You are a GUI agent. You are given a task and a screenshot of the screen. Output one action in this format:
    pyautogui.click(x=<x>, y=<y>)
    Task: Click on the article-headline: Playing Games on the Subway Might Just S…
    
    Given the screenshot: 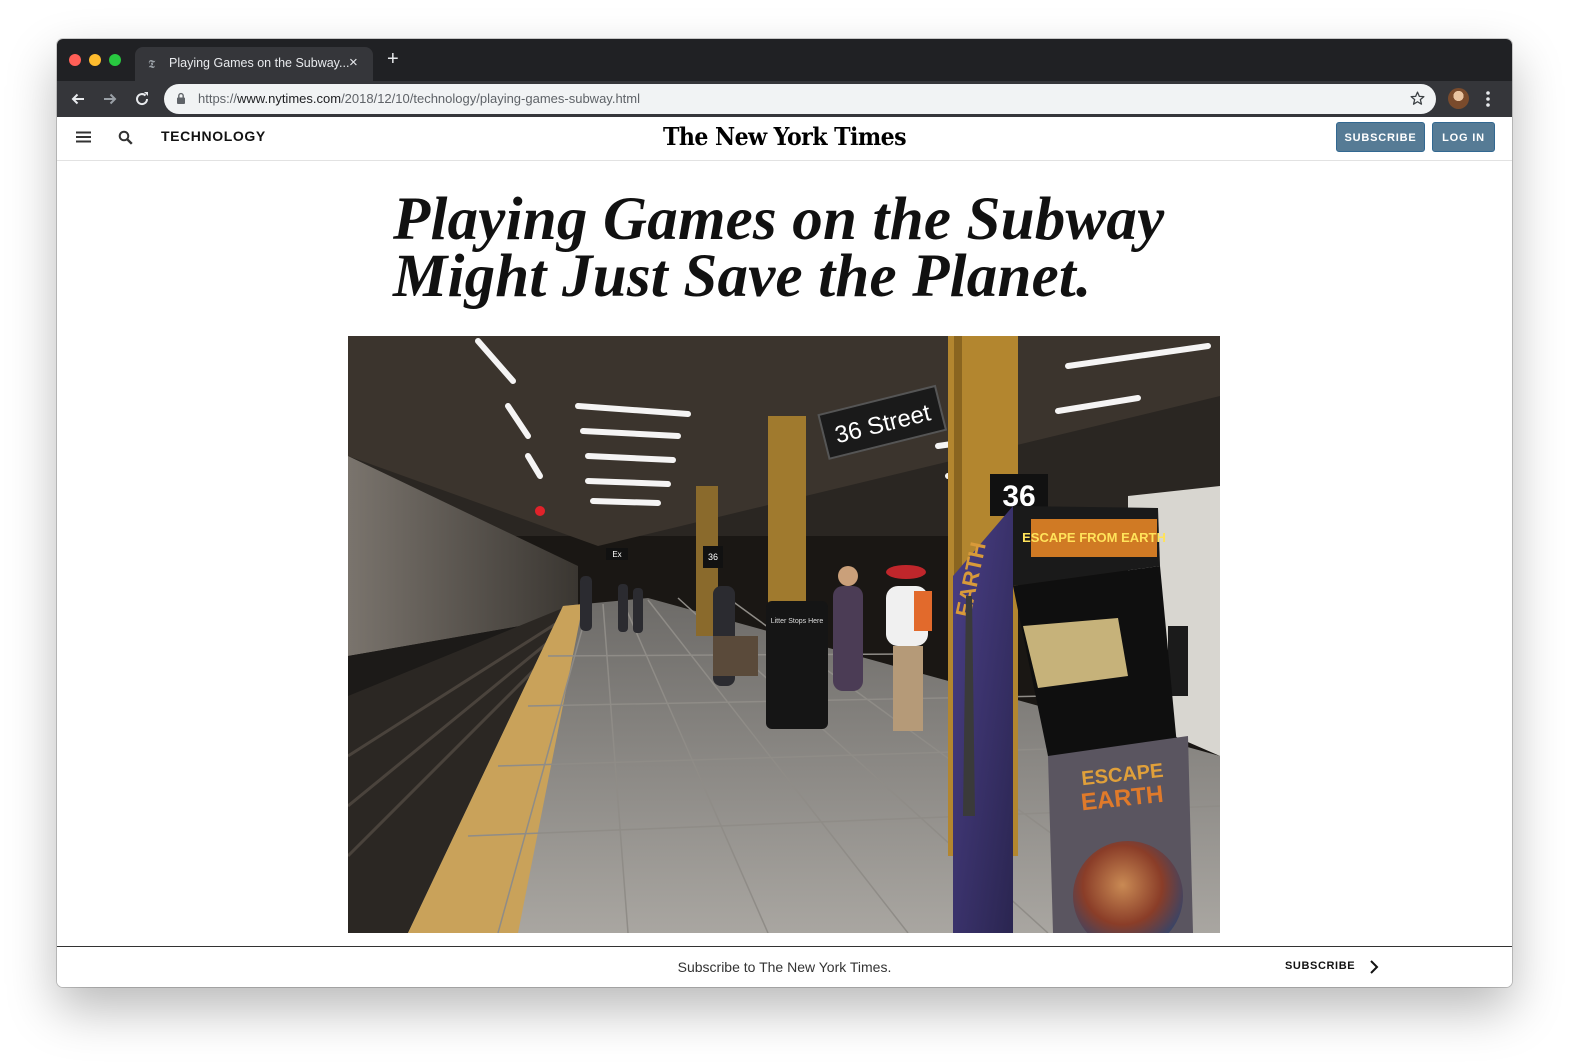 What is the action you would take?
    pyautogui.click(x=793, y=248)
    